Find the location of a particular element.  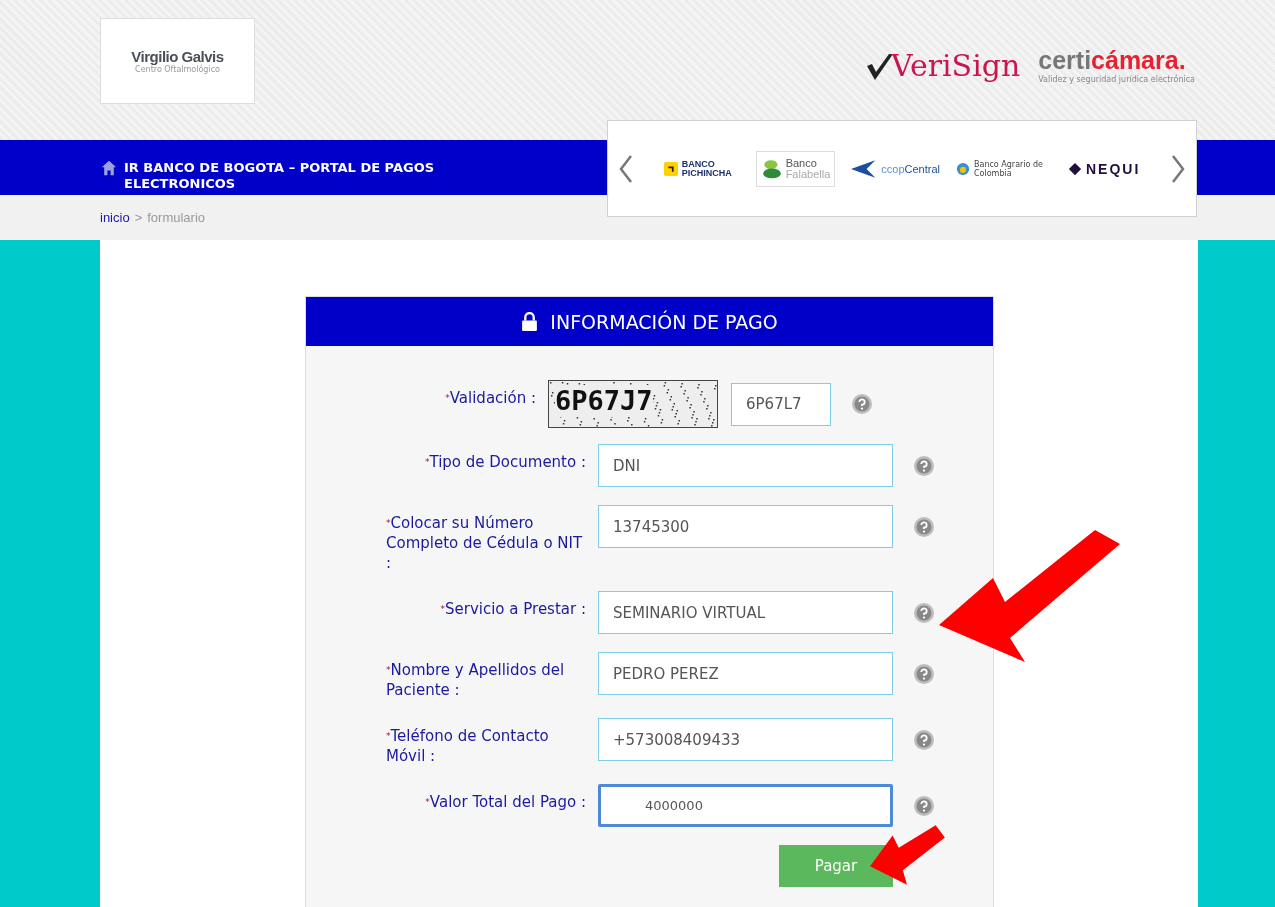

leaf-icon is located at coordinates (771, 168).